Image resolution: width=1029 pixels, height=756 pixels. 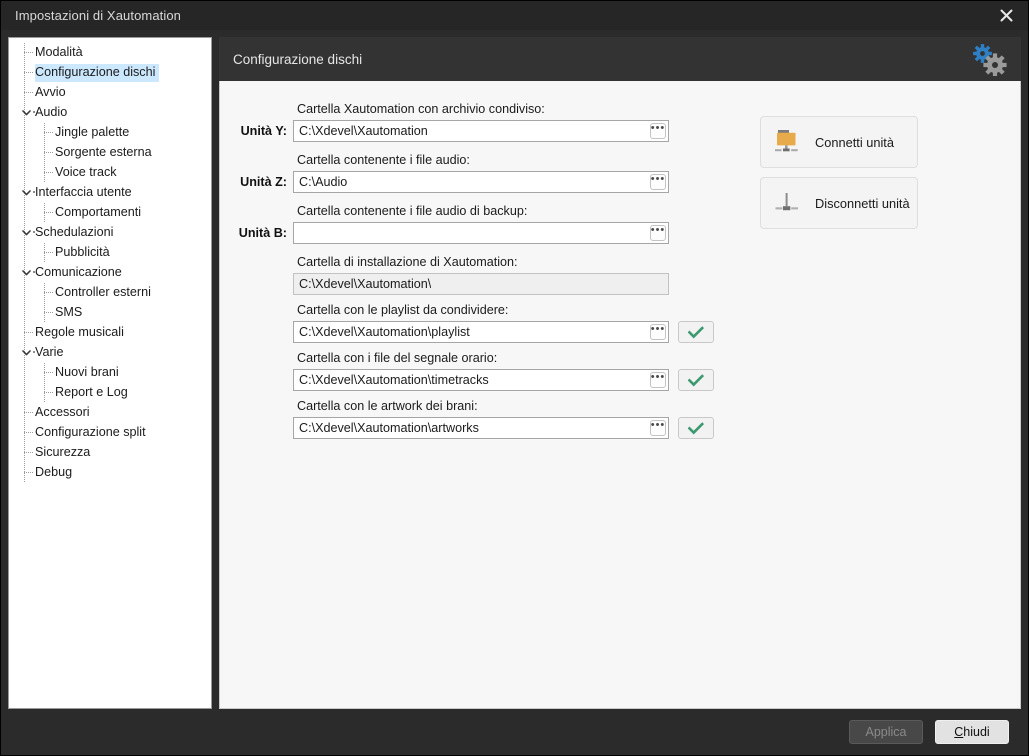 I want to click on input-cartella-artwork: C:\Xdevel\Xautomation\artworks •••, so click(x=481, y=428).